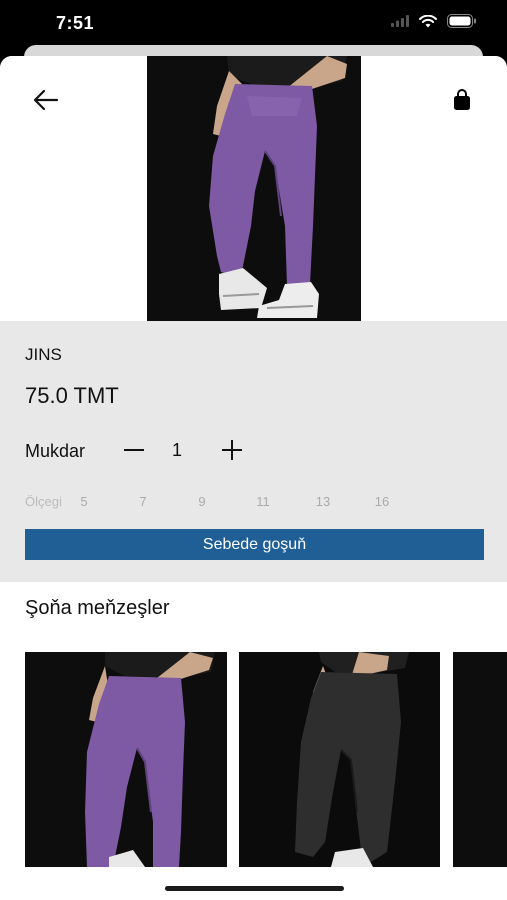 Image resolution: width=507 pixels, height=900 pixels. I want to click on black-jeans-photo, so click(339, 759).